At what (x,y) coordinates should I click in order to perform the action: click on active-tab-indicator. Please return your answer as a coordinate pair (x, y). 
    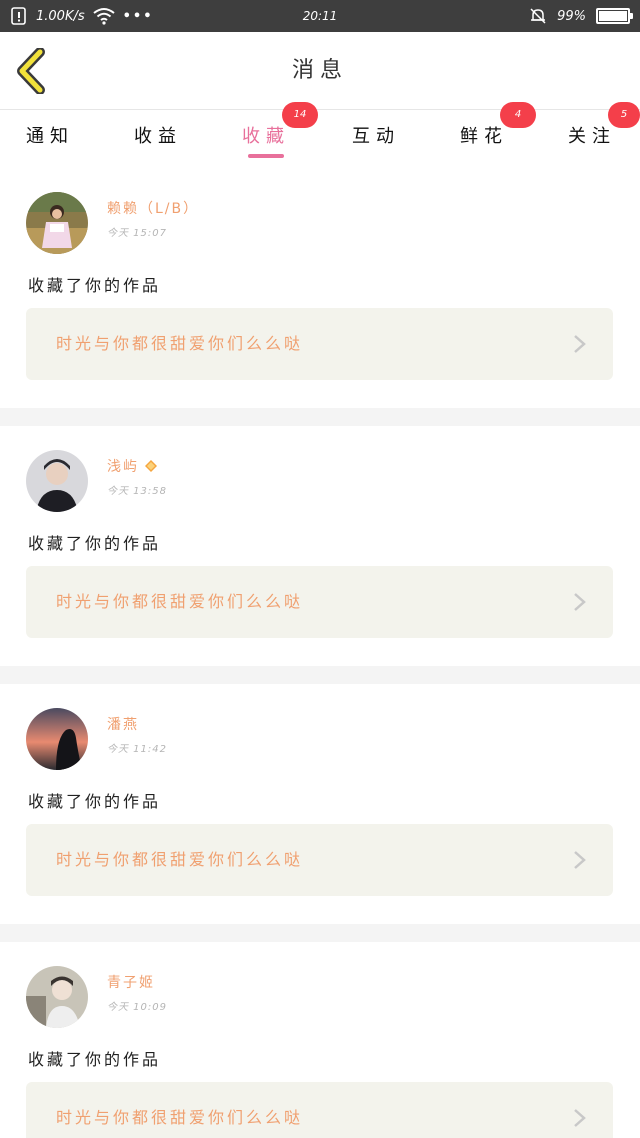
    Looking at the image, I should click on (266, 156).